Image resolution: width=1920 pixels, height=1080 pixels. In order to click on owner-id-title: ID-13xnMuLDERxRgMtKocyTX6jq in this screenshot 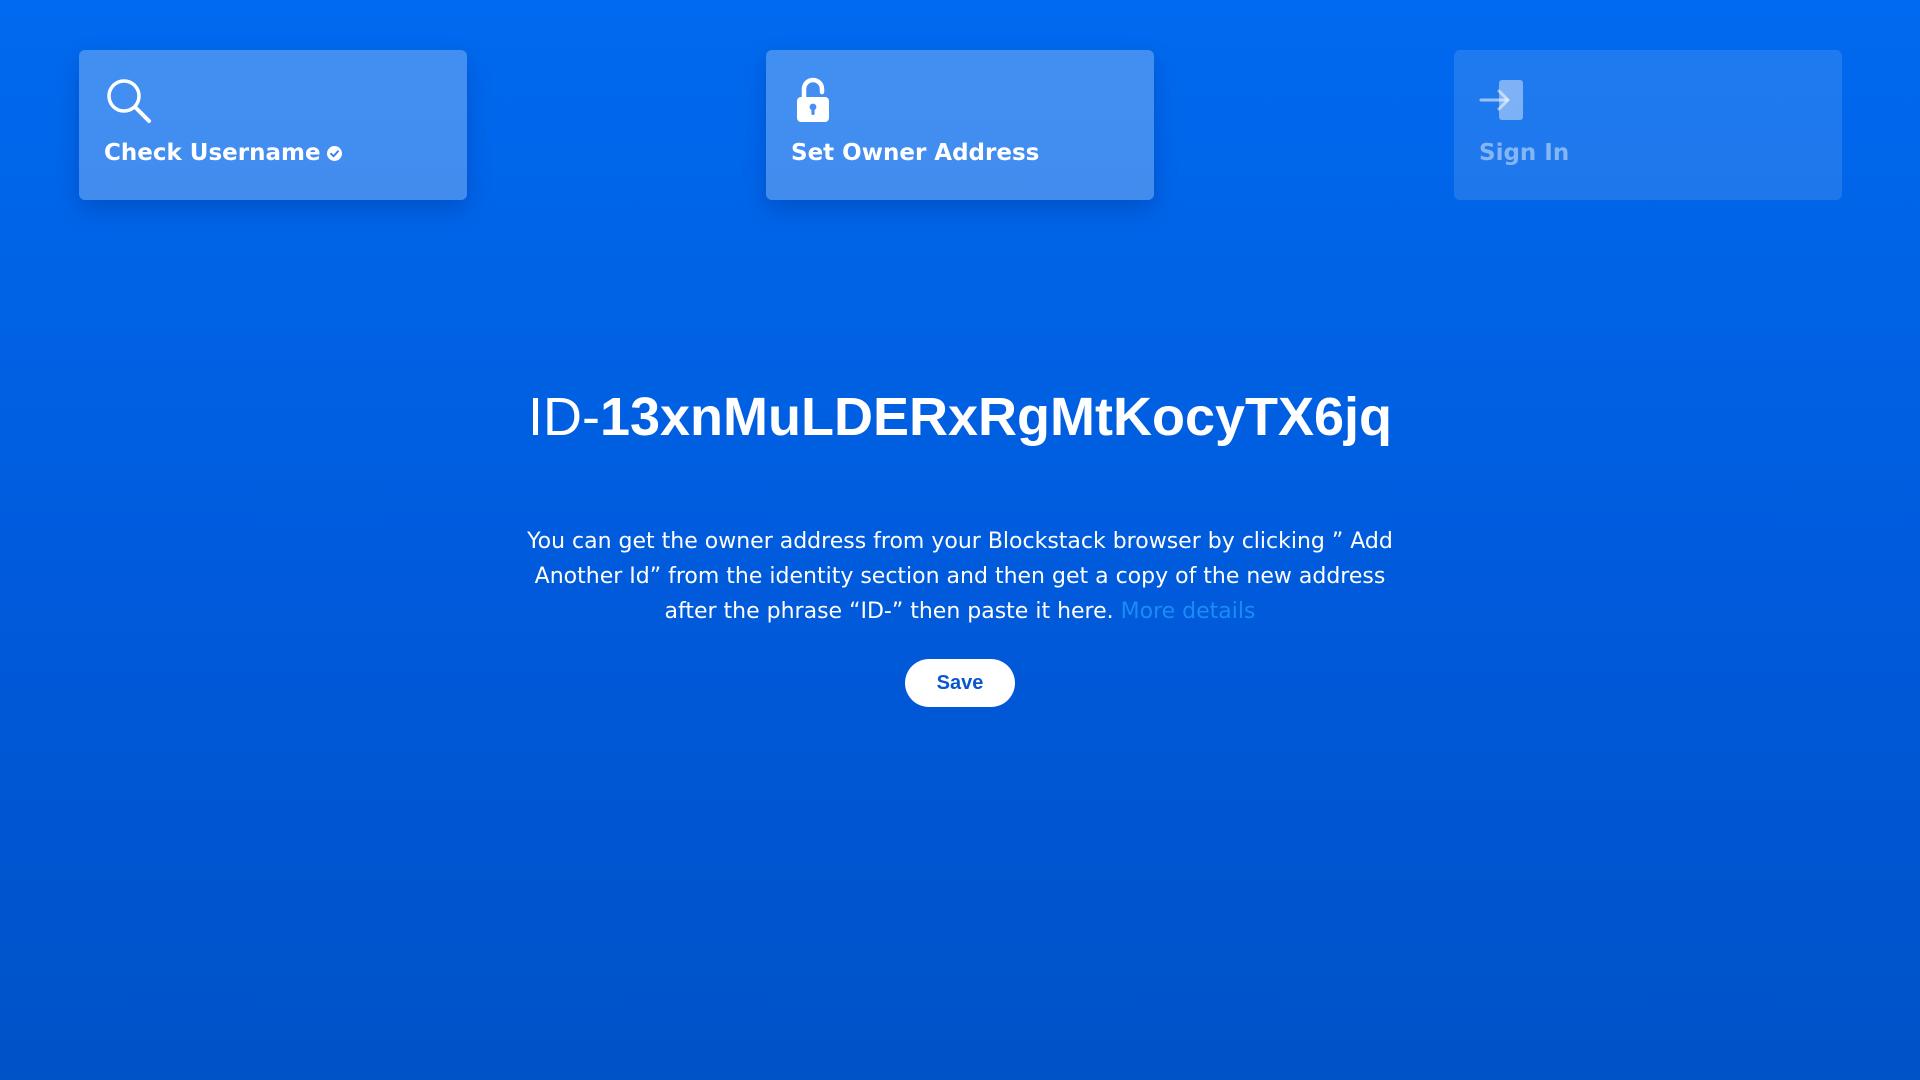, I will do `click(960, 417)`.